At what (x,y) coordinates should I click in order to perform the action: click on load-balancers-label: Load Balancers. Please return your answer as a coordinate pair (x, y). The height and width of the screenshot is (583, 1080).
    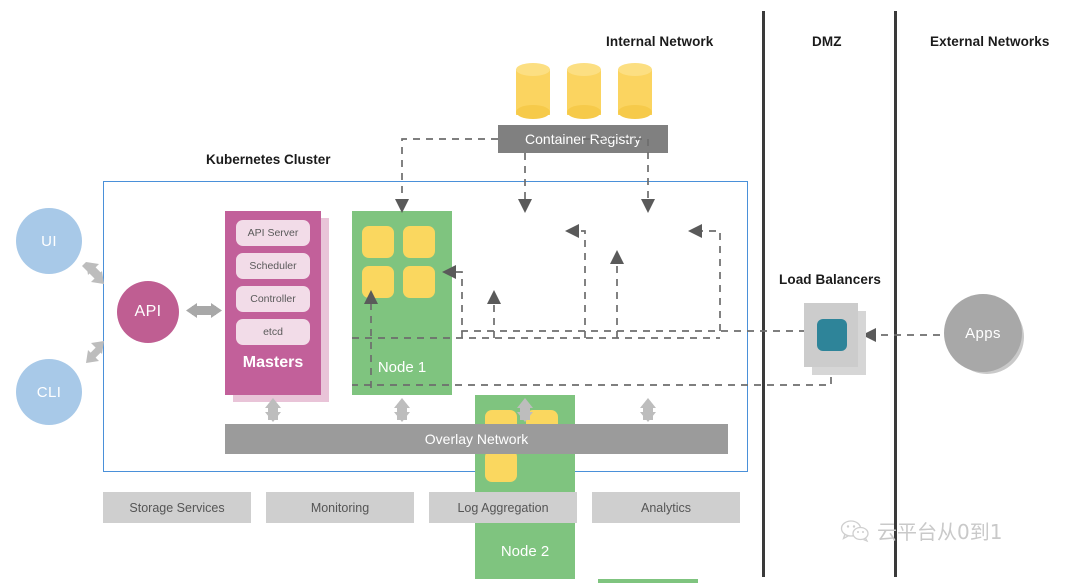
    Looking at the image, I should click on (830, 279).